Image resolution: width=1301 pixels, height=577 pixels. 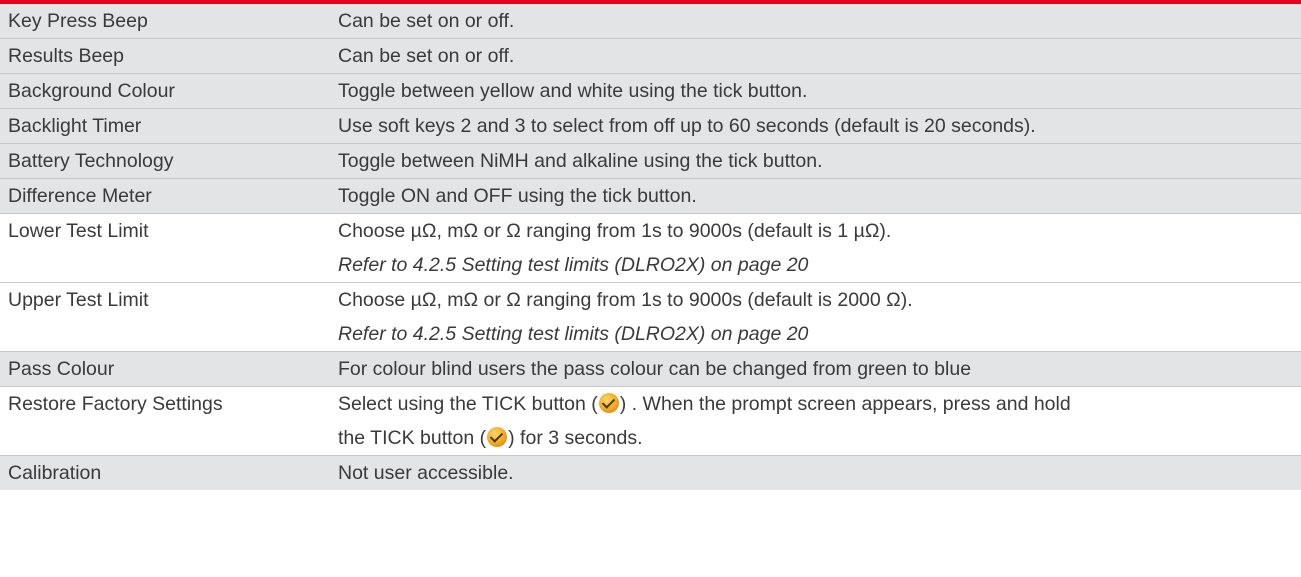 What do you see at coordinates (165, 161) in the screenshot?
I see `setting-name: Battery Technology` at bounding box center [165, 161].